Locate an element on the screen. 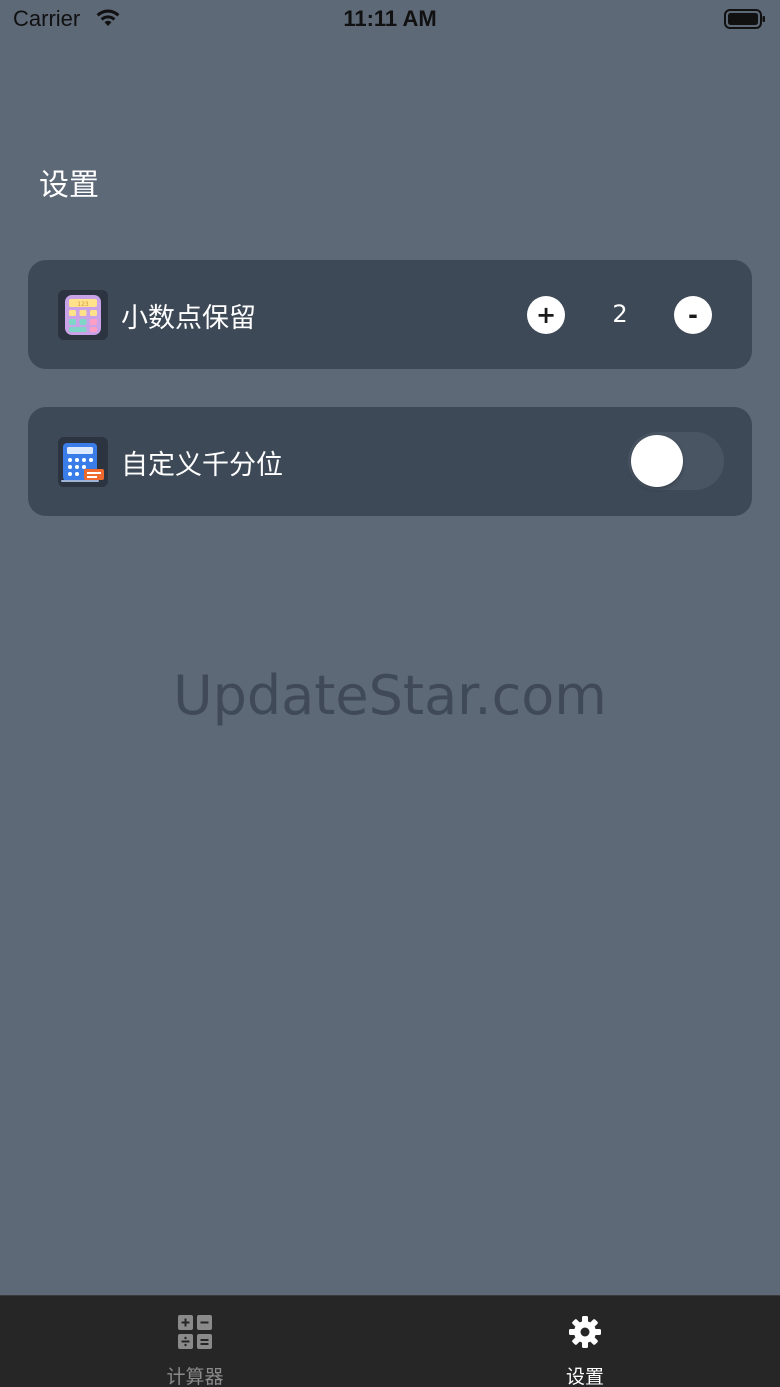 This screenshot has height=1387, width=780. tab-settings-label: 设置 is located at coordinates (584, 1376).